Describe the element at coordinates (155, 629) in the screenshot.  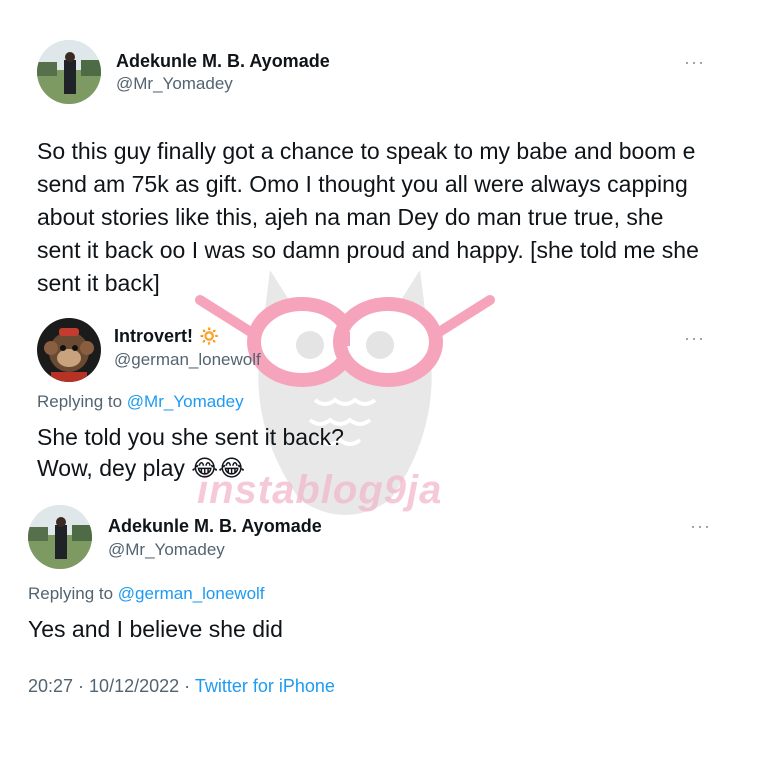
I see `reply-text: Yes and I believe she did` at that location.